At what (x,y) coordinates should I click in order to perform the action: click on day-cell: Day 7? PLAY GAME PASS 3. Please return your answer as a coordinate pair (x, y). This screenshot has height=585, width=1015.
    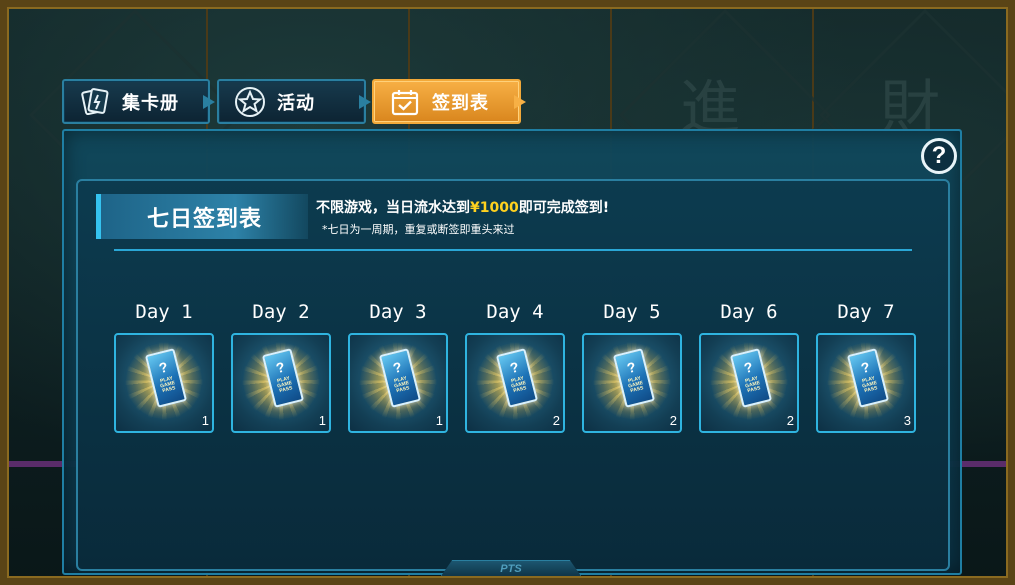
    Looking at the image, I should click on (866, 367).